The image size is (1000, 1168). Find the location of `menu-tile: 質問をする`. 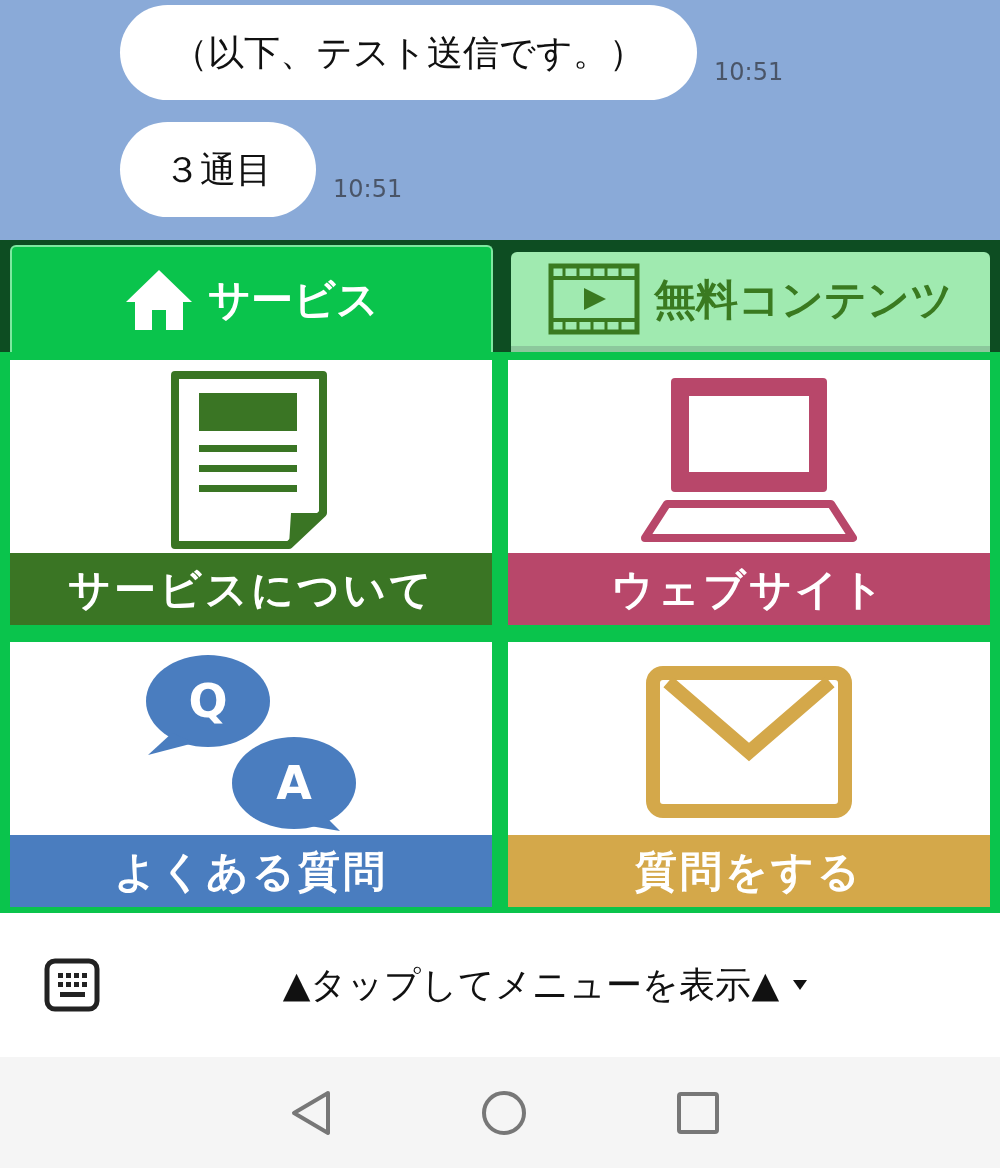

menu-tile: 質問をする is located at coordinates (749, 774).